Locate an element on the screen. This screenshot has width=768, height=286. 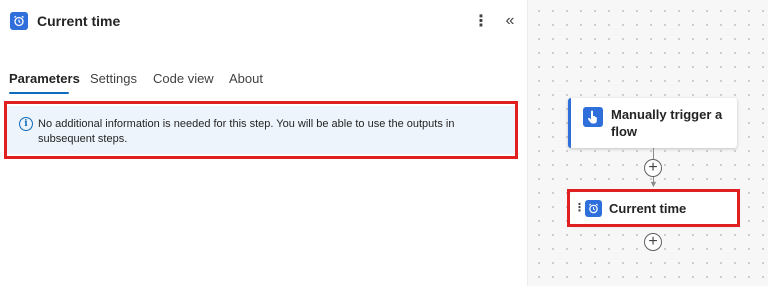
more-options-icon: ⋮ is located at coordinates (481, 21).